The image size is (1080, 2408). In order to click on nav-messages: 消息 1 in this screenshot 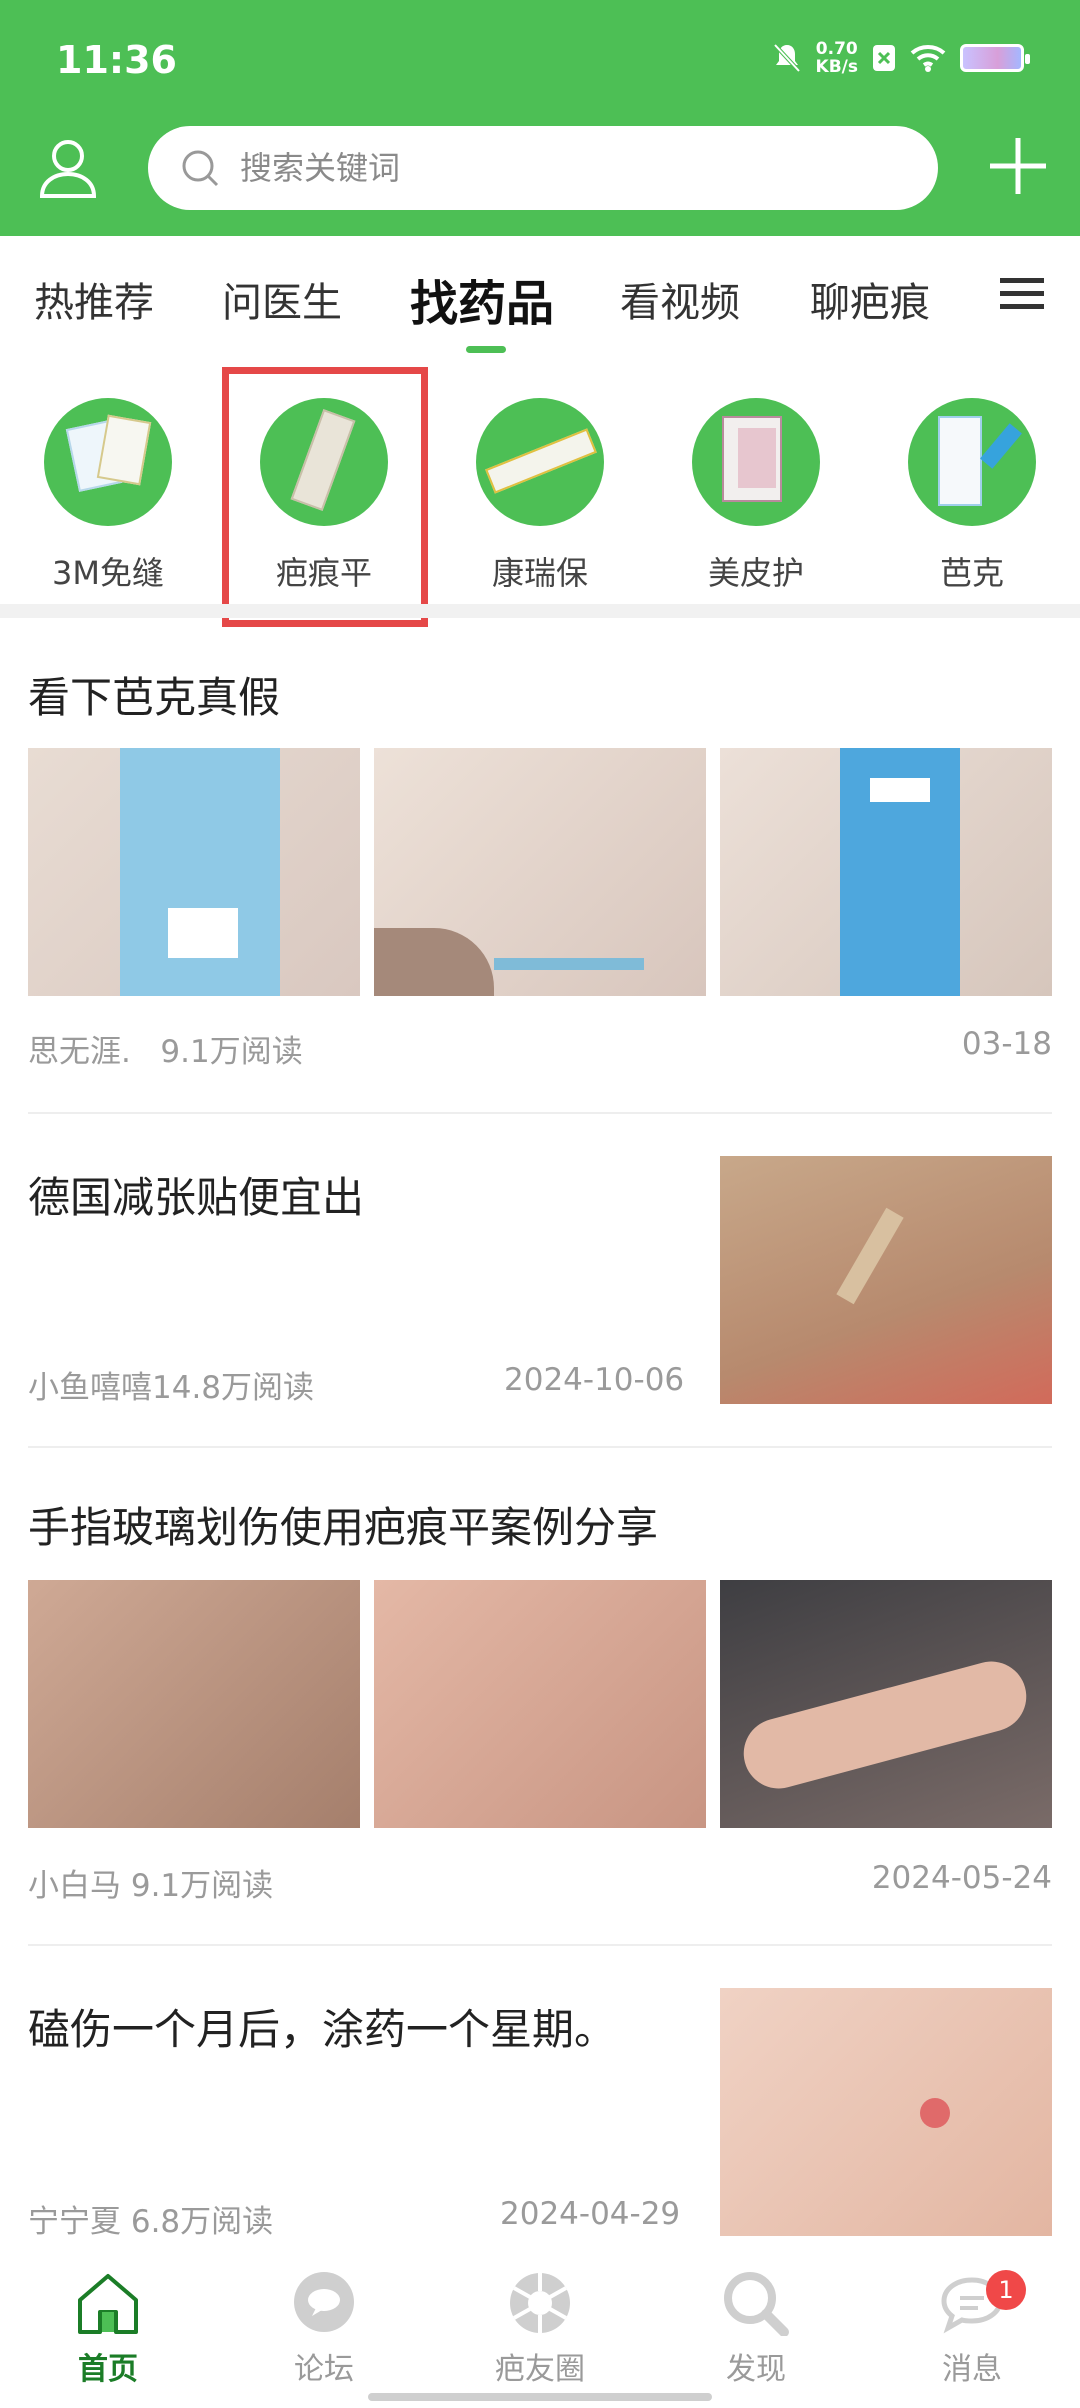, I will do `click(972, 2329)`.